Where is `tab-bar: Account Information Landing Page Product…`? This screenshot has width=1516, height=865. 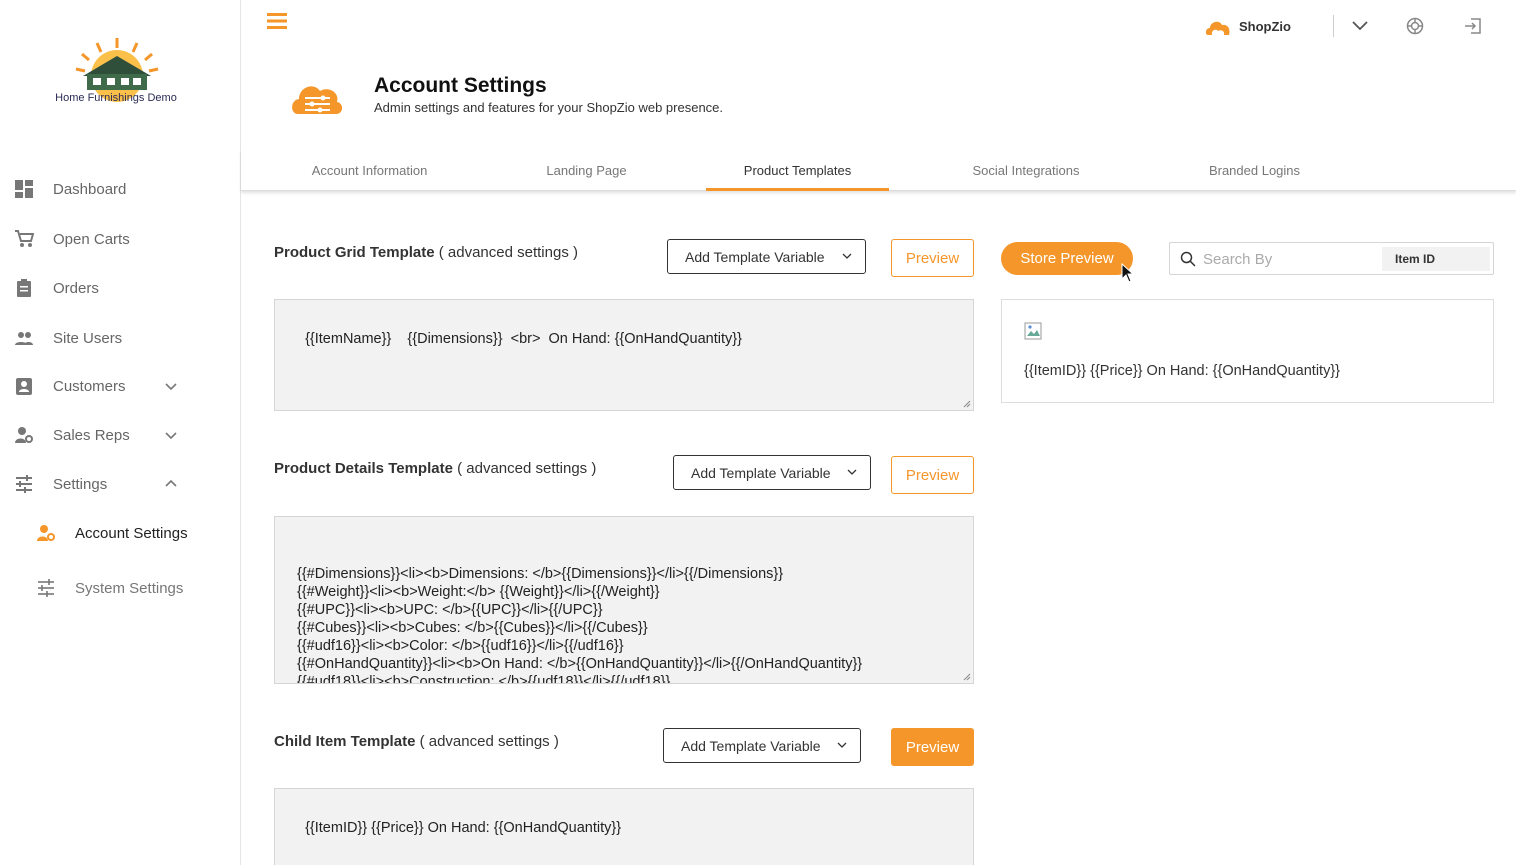 tab-bar: Account Information Landing Page Product… is located at coordinates (878, 170).